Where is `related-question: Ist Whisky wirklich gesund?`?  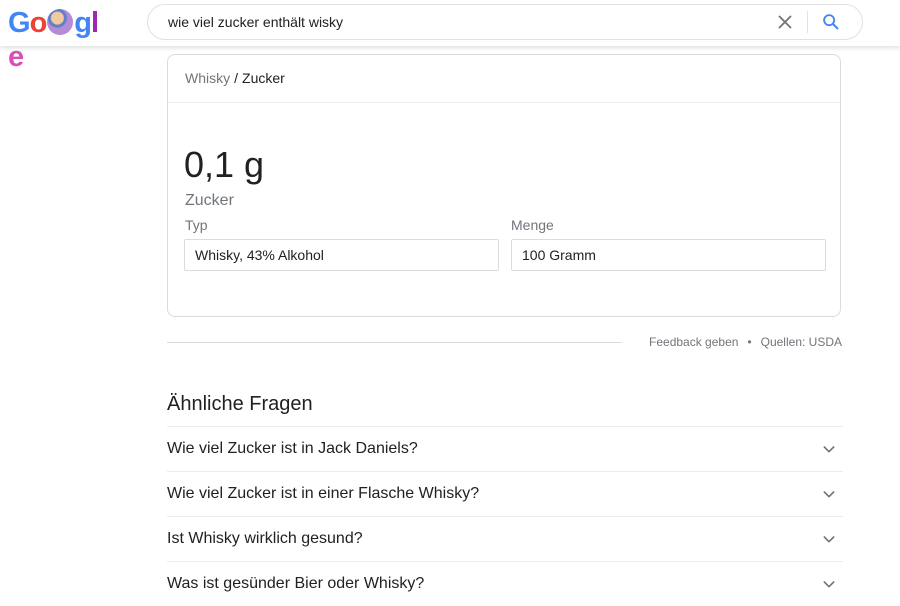 related-question: Ist Whisky wirklich gesund? is located at coordinates (505, 538).